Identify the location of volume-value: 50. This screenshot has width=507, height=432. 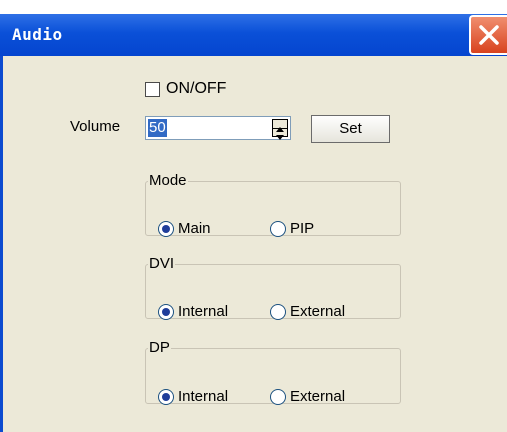
(157, 128).